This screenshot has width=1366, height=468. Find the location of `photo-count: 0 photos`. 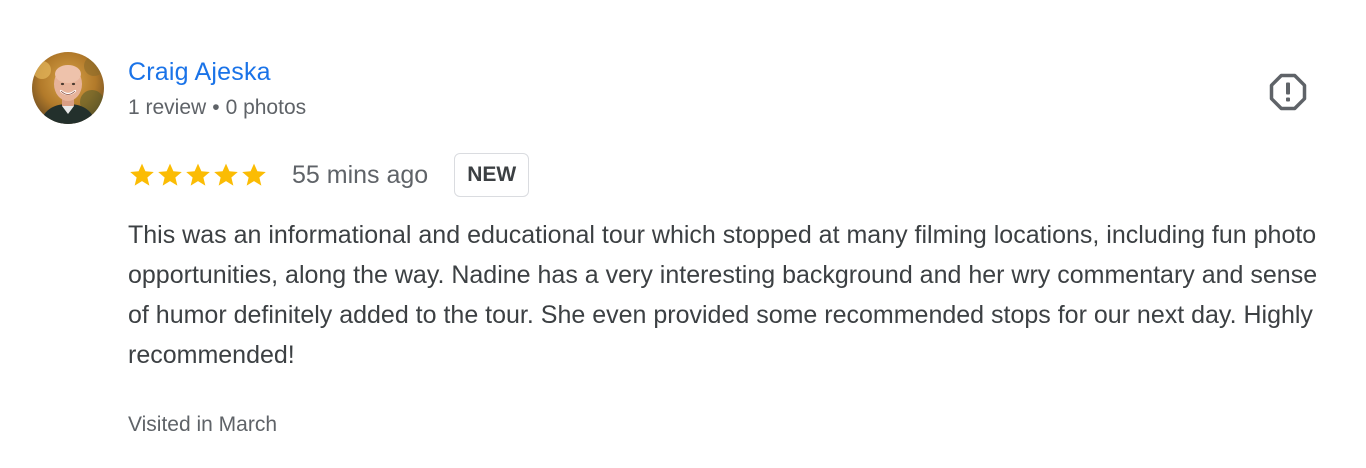

photo-count: 0 photos is located at coordinates (266, 107).